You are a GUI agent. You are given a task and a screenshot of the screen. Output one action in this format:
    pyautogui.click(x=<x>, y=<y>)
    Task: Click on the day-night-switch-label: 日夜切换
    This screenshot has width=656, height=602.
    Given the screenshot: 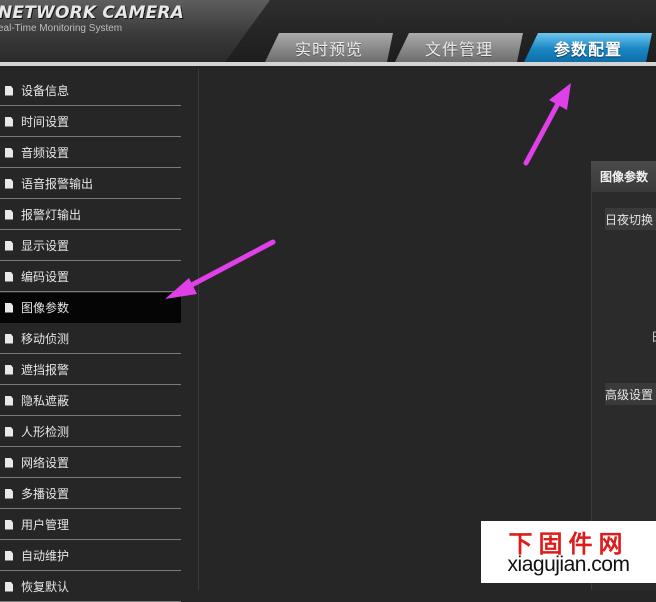 What is the action you would take?
    pyautogui.click(x=630, y=219)
    